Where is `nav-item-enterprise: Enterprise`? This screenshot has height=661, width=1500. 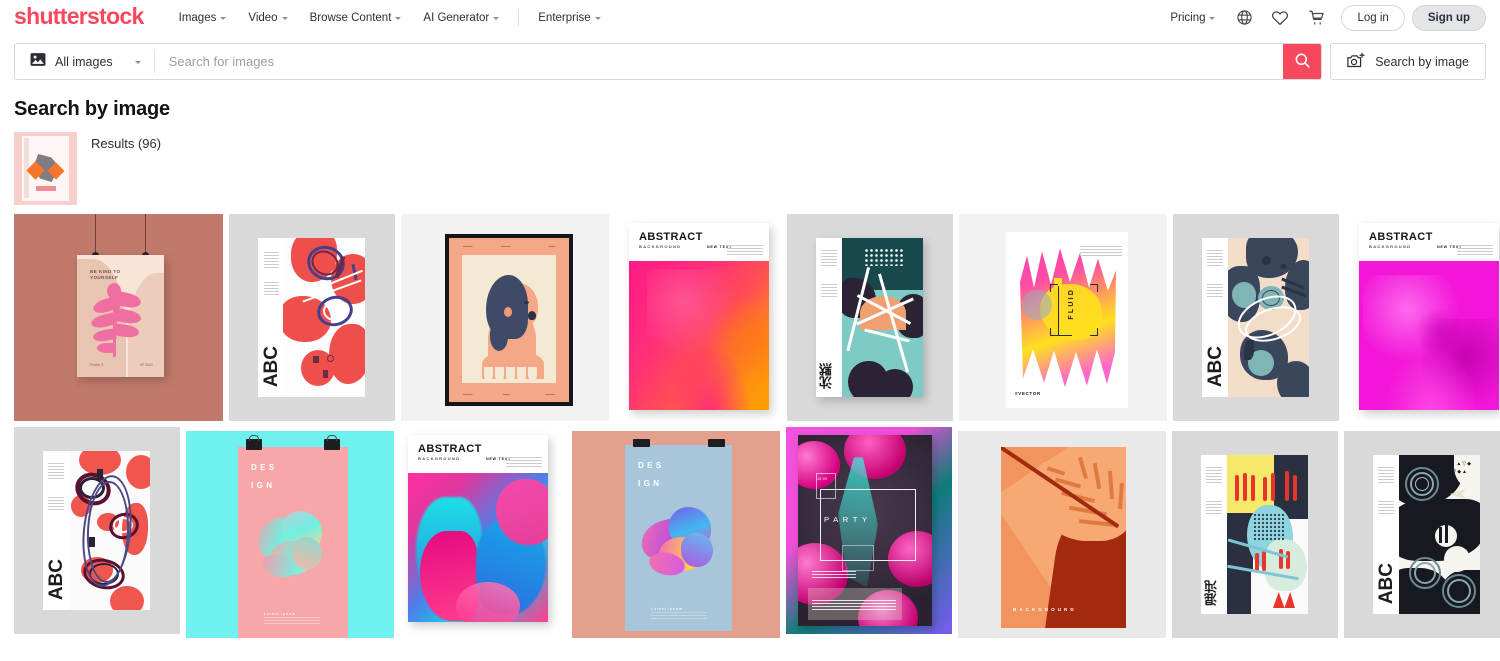 nav-item-enterprise: Enterprise is located at coordinates (569, 18).